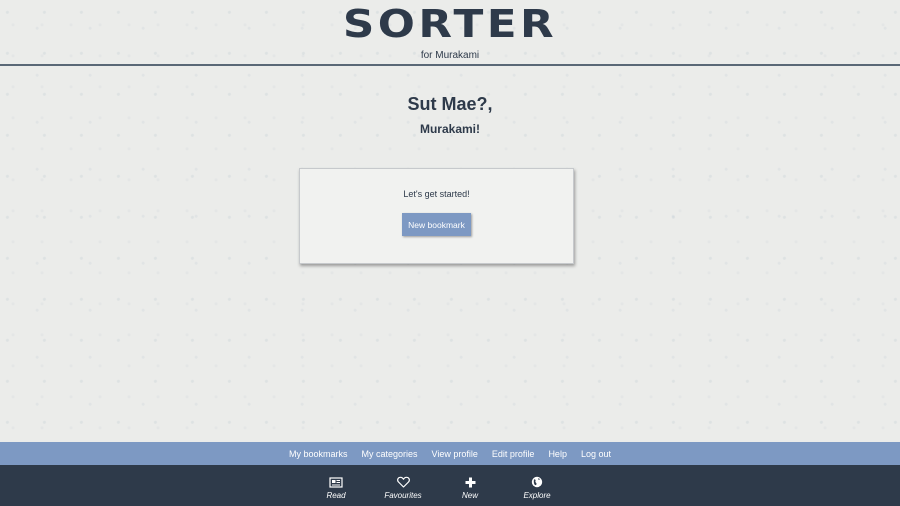 Image resolution: width=900 pixels, height=506 pixels. Describe the element at coordinates (318, 454) in the screenshot. I see `menu-my-bookmarks: My bookmarks` at that location.